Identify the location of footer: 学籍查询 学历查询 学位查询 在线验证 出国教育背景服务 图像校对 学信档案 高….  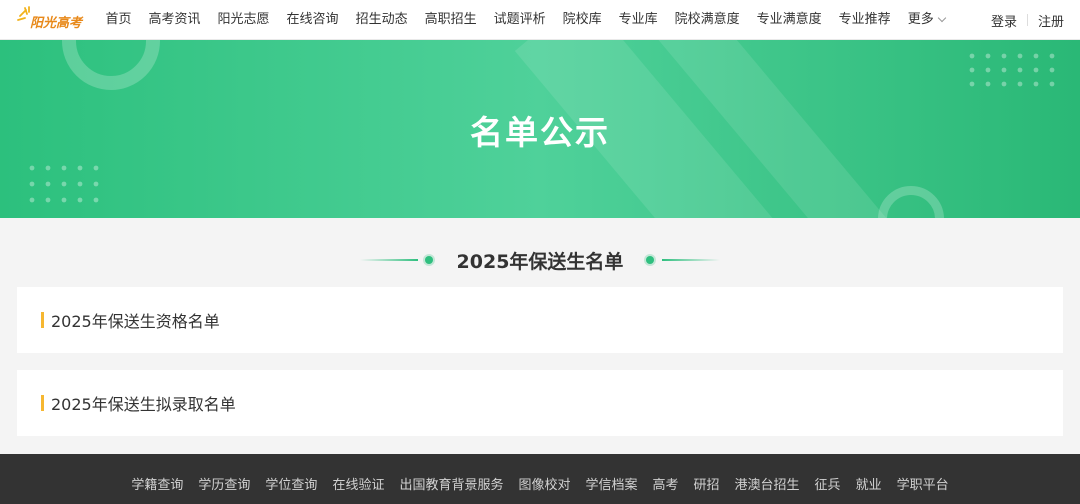
(540, 479).